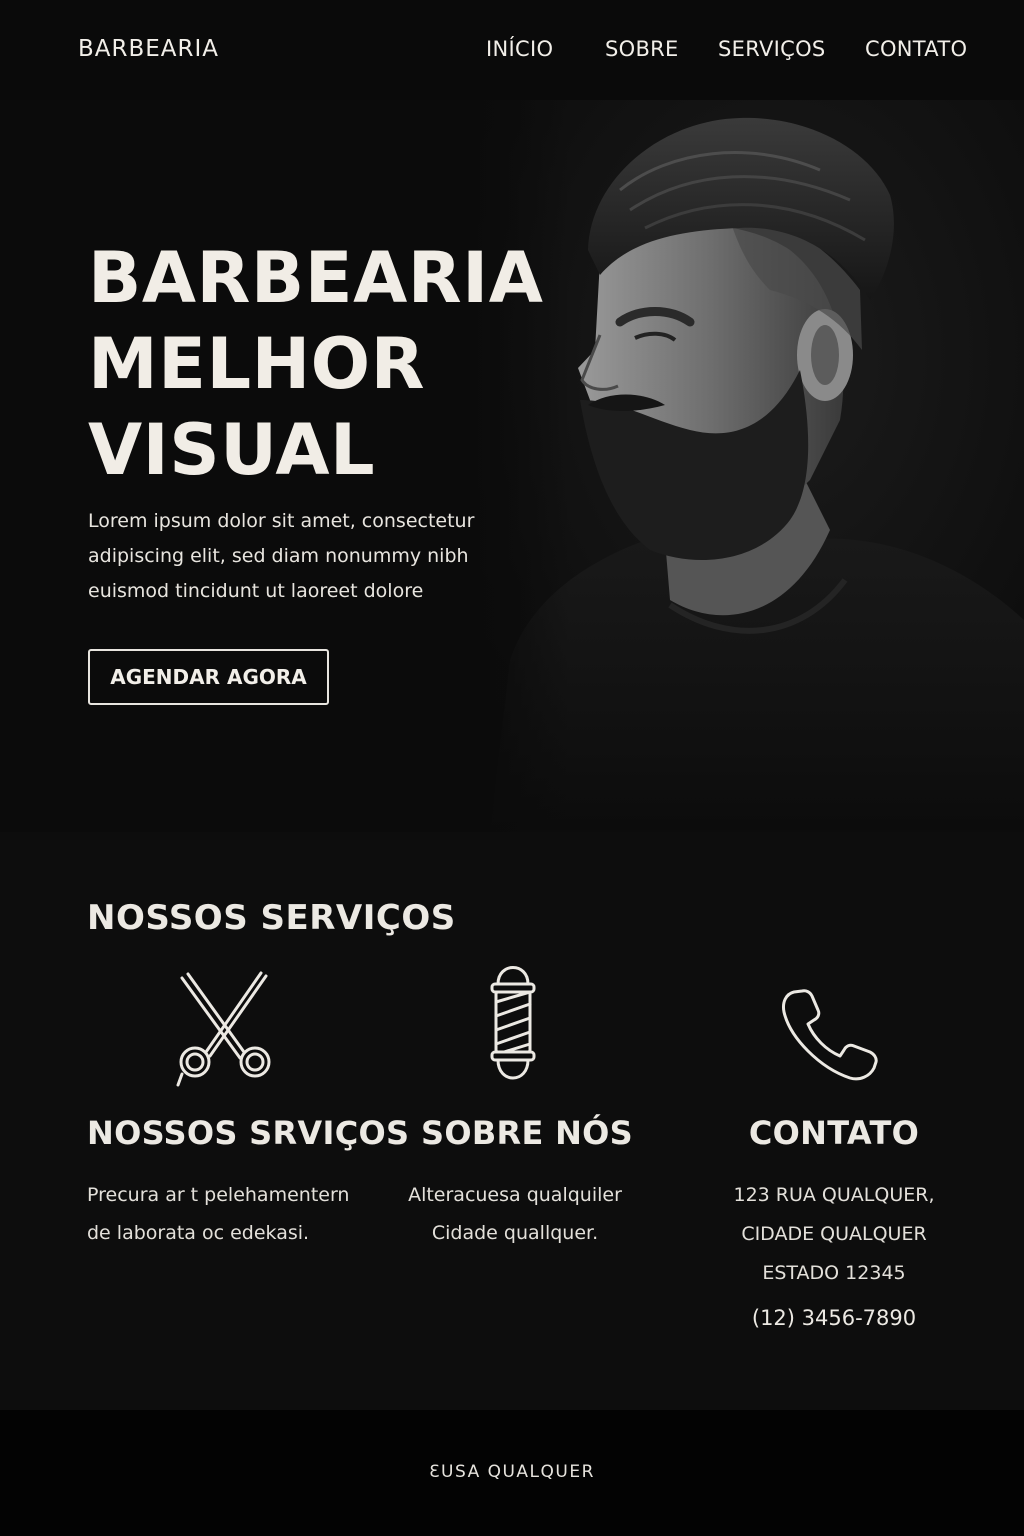 The height and width of the screenshot is (1536, 1024). I want to click on footer-text: ƐUSA QUALQUER, so click(512, 1472).